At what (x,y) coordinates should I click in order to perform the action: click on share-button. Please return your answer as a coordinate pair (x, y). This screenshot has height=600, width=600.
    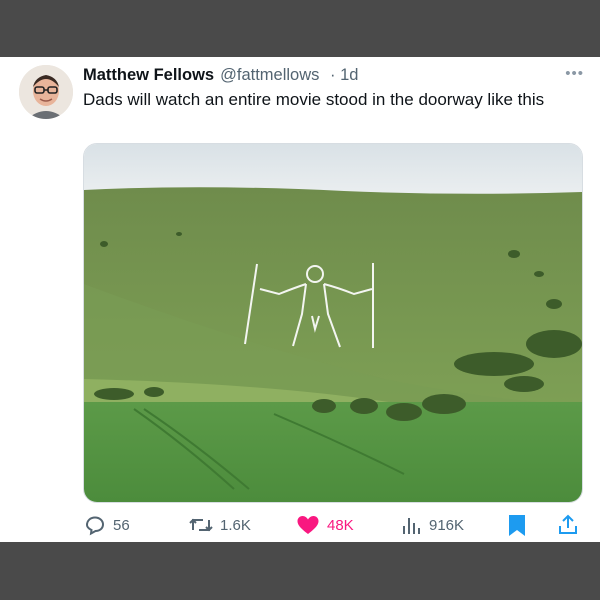
    Looking at the image, I should click on (571, 525).